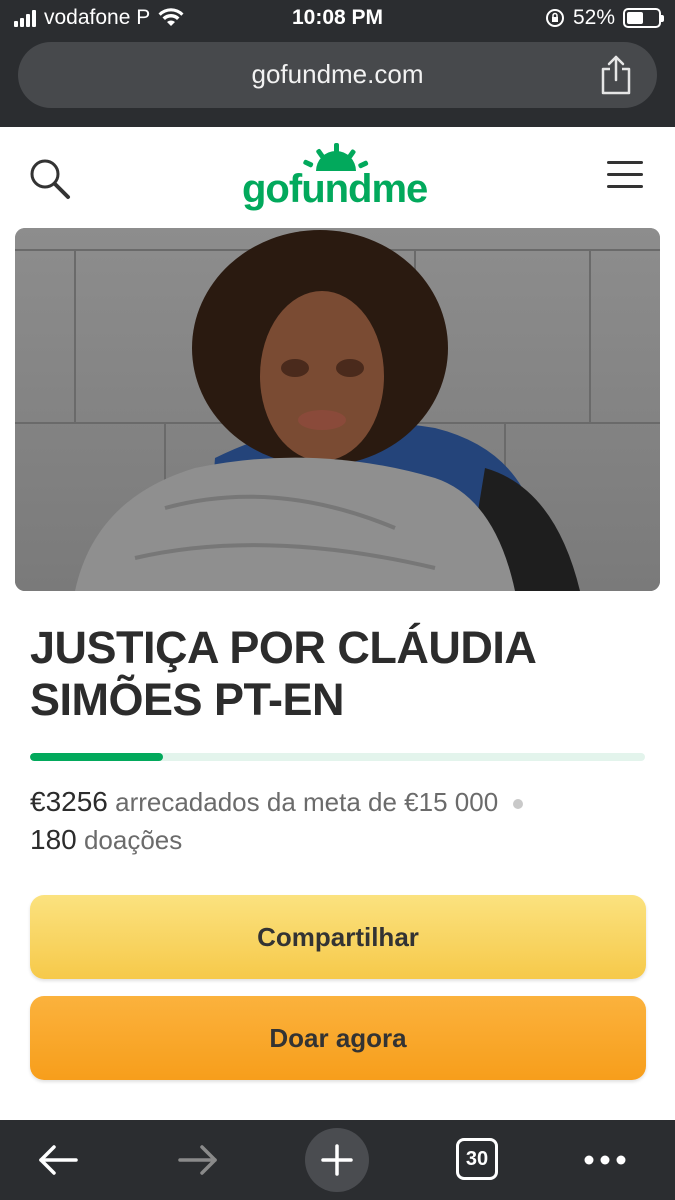 The height and width of the screenshot is (1200, 675). I want to click on back-arrow-icon, so click(58, 1160).